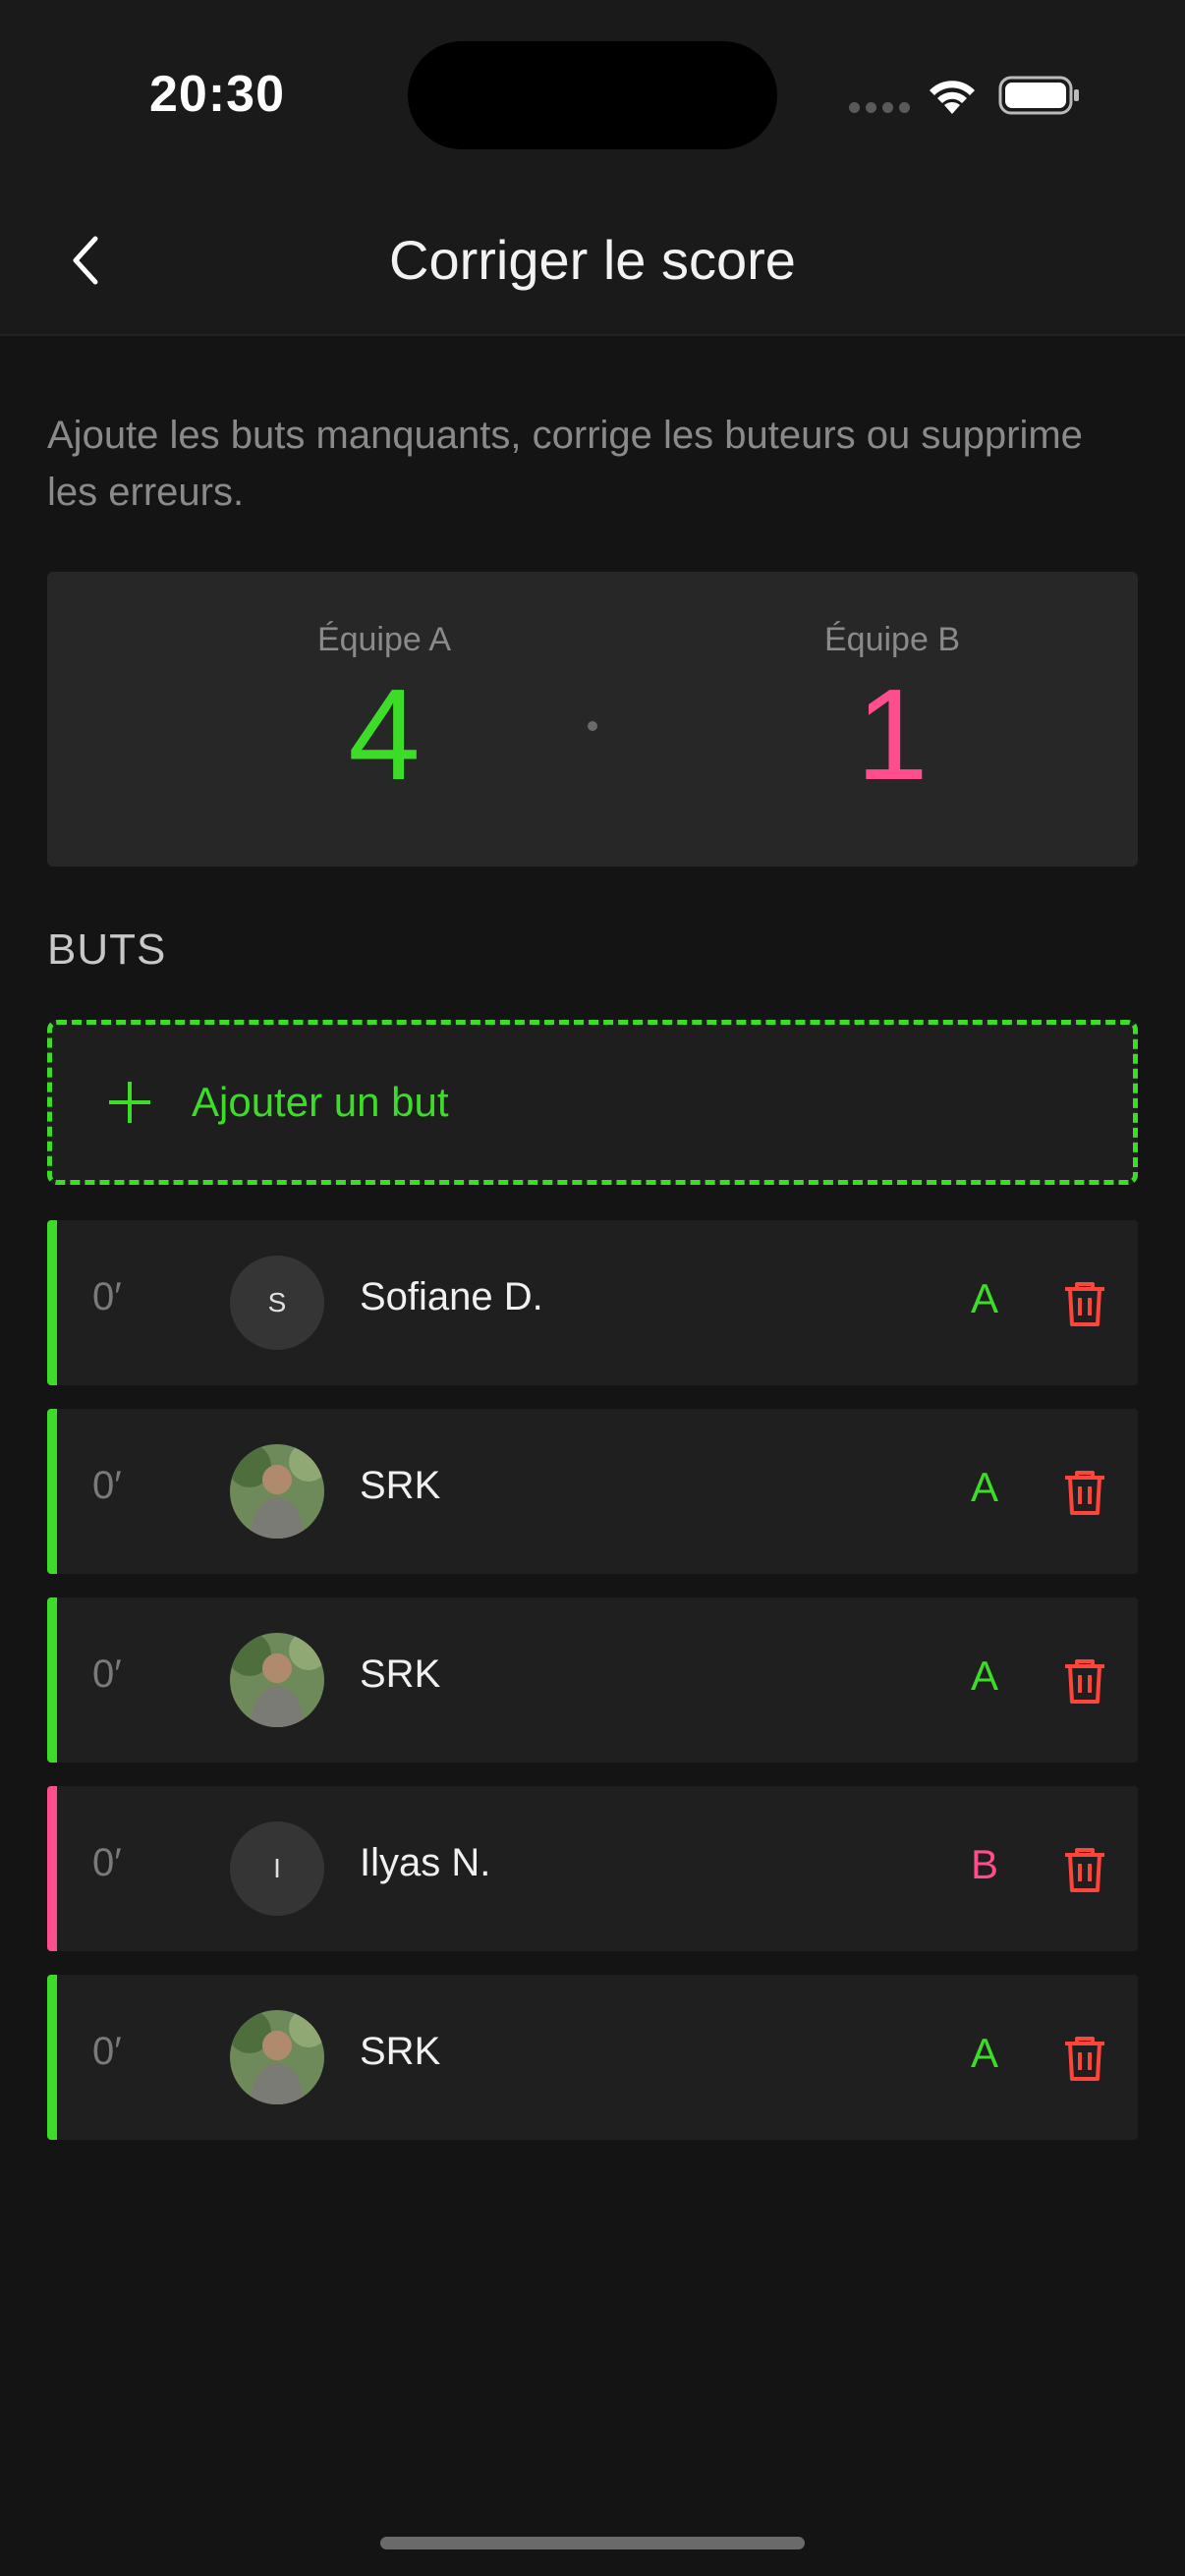  What do you see at coordinates (592, 719) in the screenshot?
I see `score-card: Équipe A 4 Équipe B 1` at bounding box center [592, 719].